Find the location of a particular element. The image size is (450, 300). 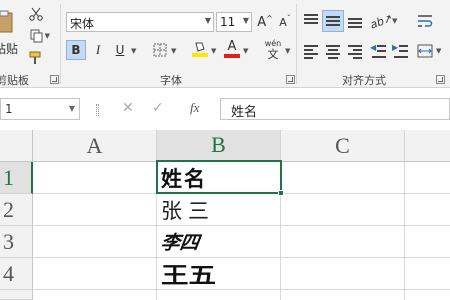

align-right-button is located at coordinates (355, 51).